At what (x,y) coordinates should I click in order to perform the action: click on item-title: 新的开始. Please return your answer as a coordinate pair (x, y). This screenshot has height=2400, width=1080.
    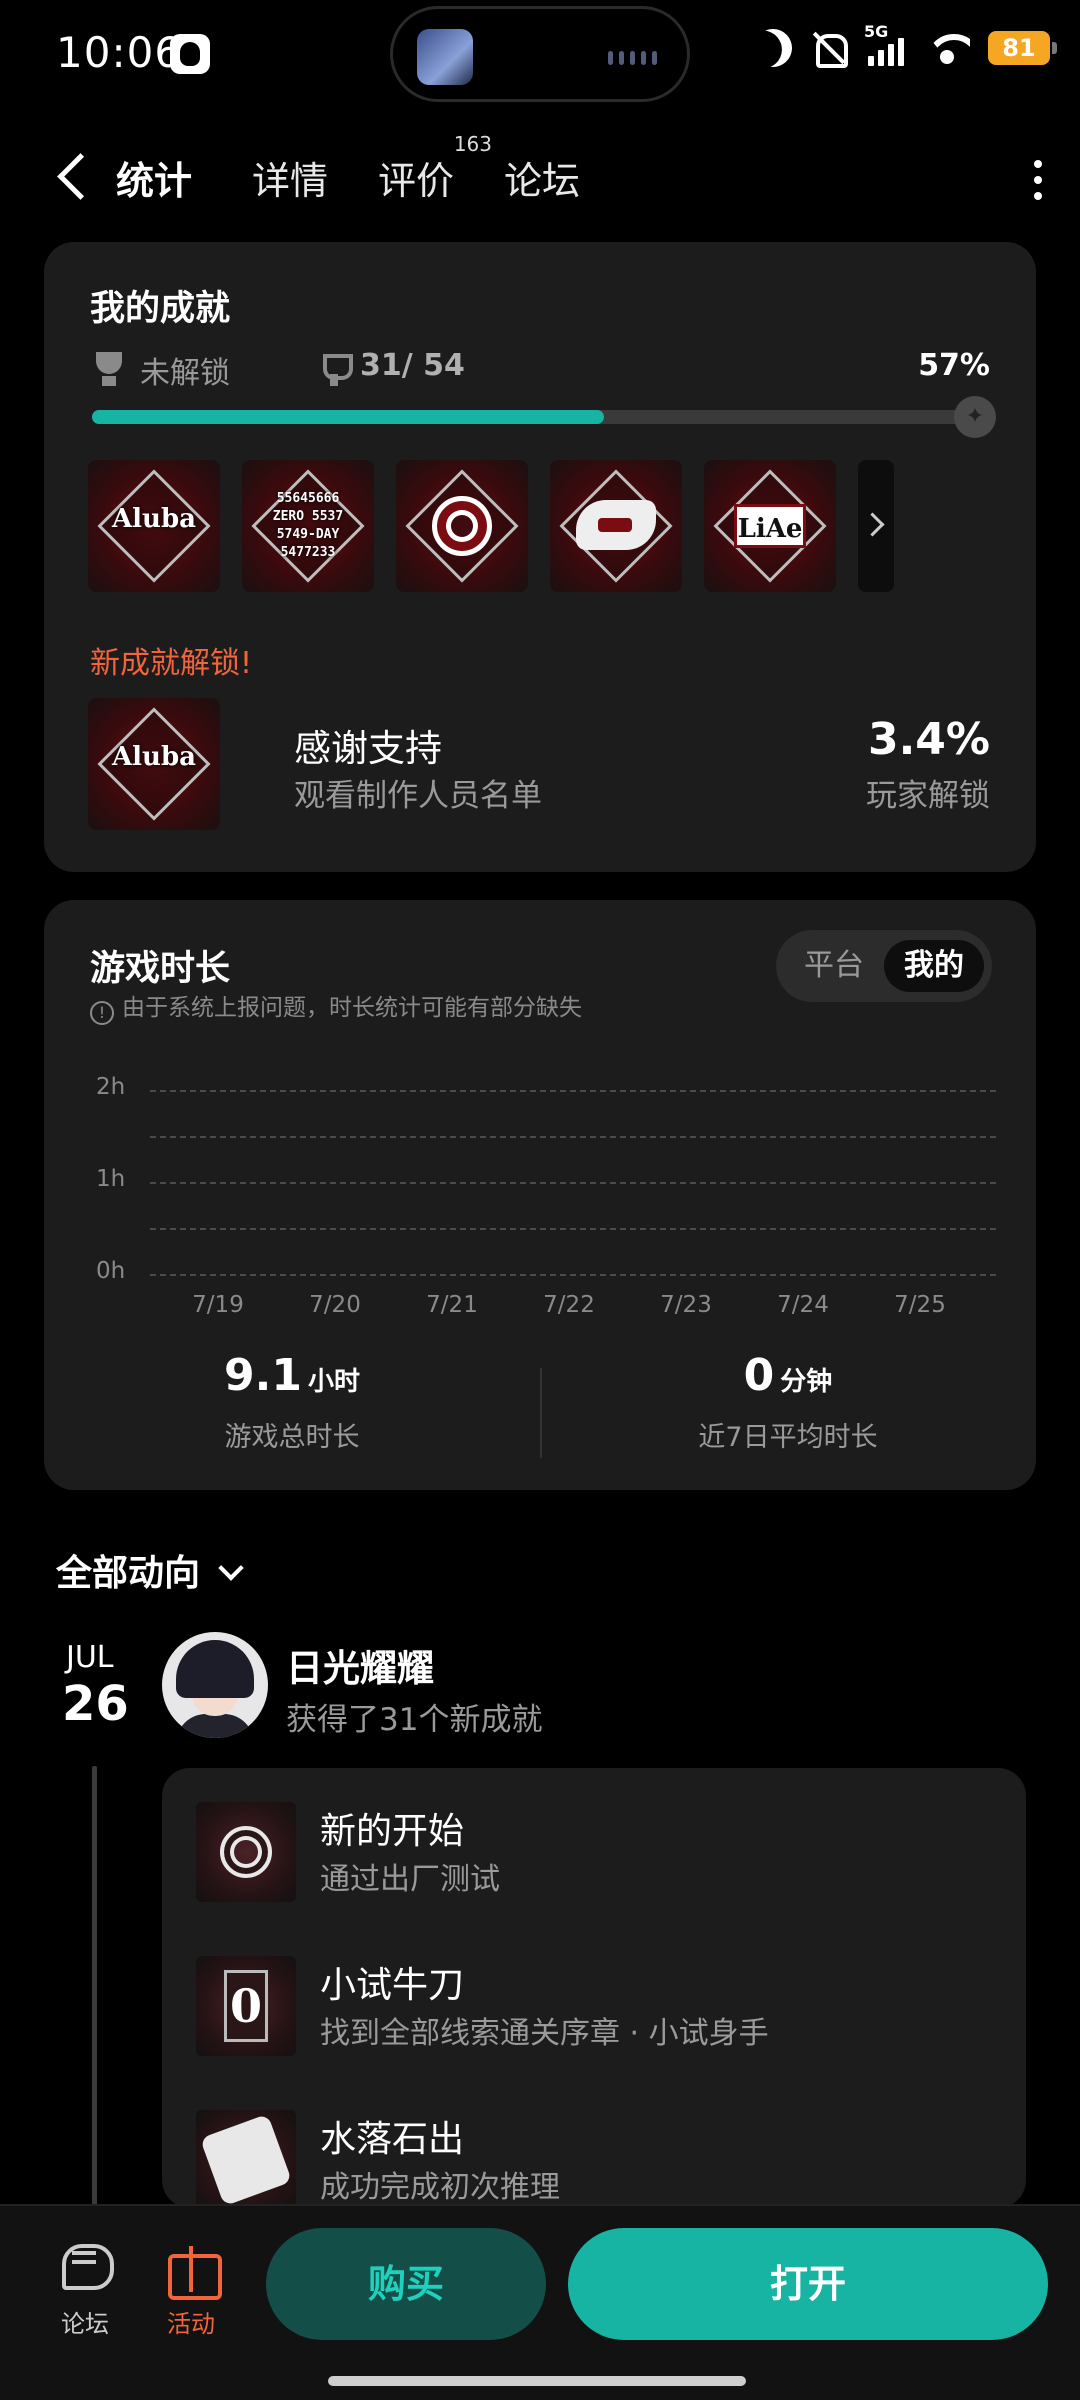
    Looking at the image, I should click on (392, 1831).